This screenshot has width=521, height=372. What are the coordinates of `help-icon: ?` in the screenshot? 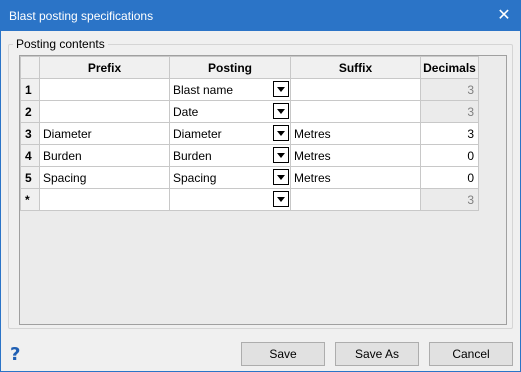 It's located at (15, 354).